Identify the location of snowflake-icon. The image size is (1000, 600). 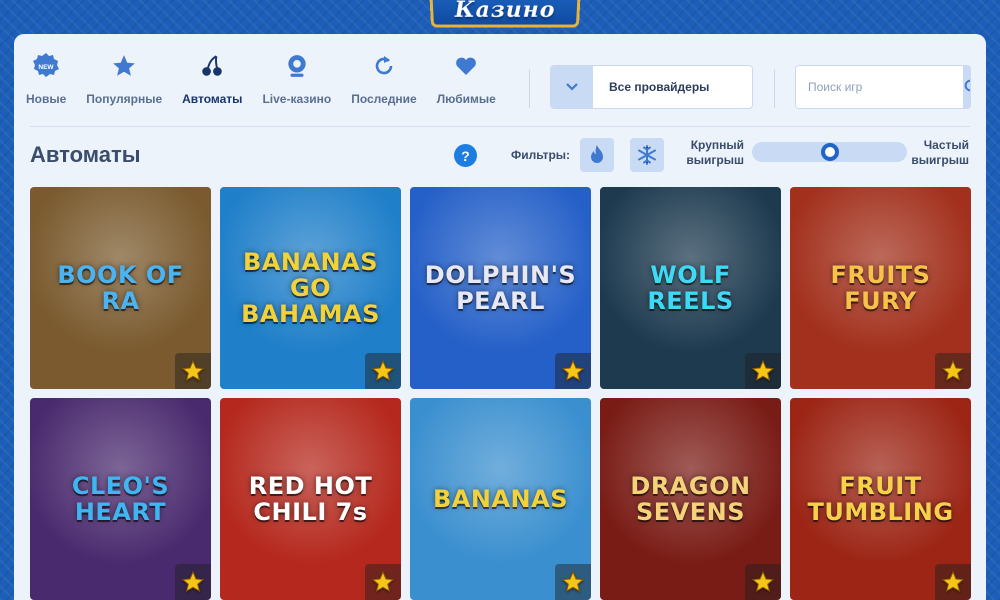
(647, 155).